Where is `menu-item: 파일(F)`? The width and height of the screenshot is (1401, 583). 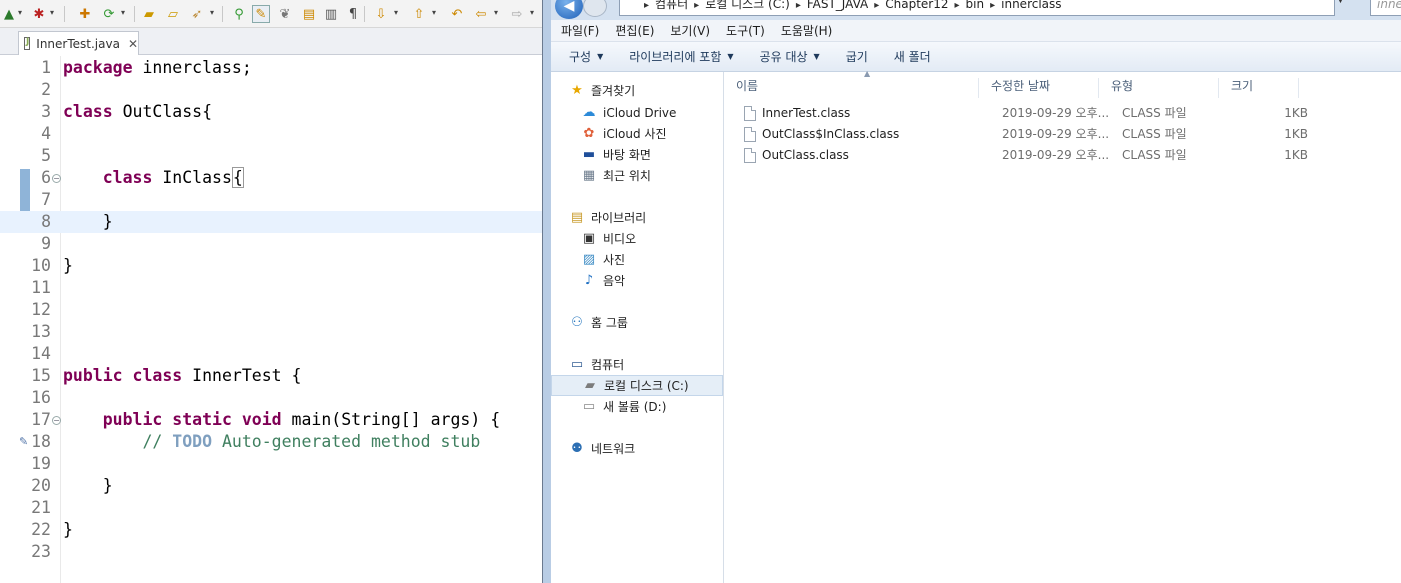
menu-item: 파일(F) is located at coordinates (580, 30).